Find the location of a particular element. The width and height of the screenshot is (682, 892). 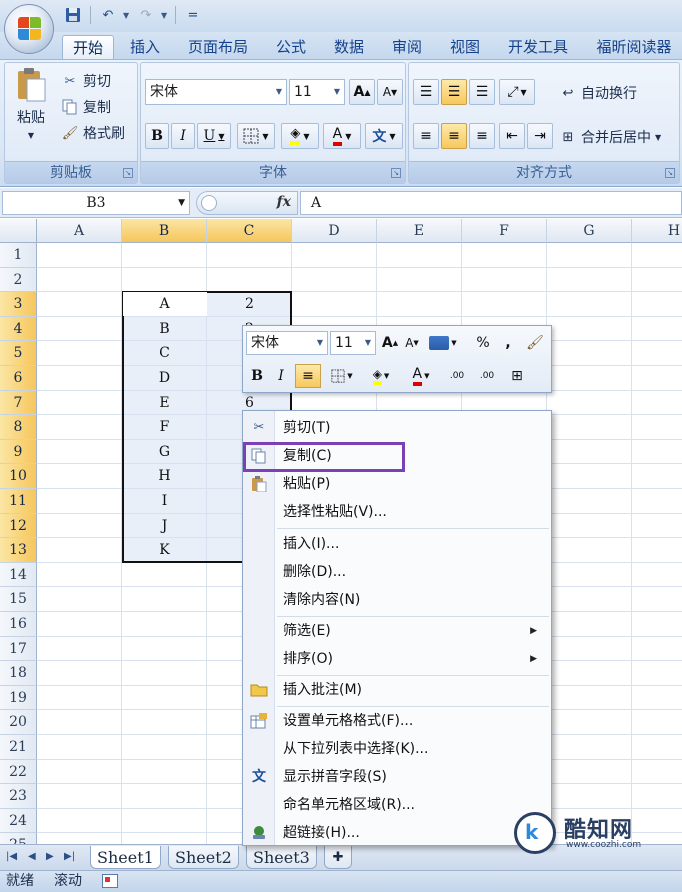

row-header-17: 17 is located at coordinates (18, 649).